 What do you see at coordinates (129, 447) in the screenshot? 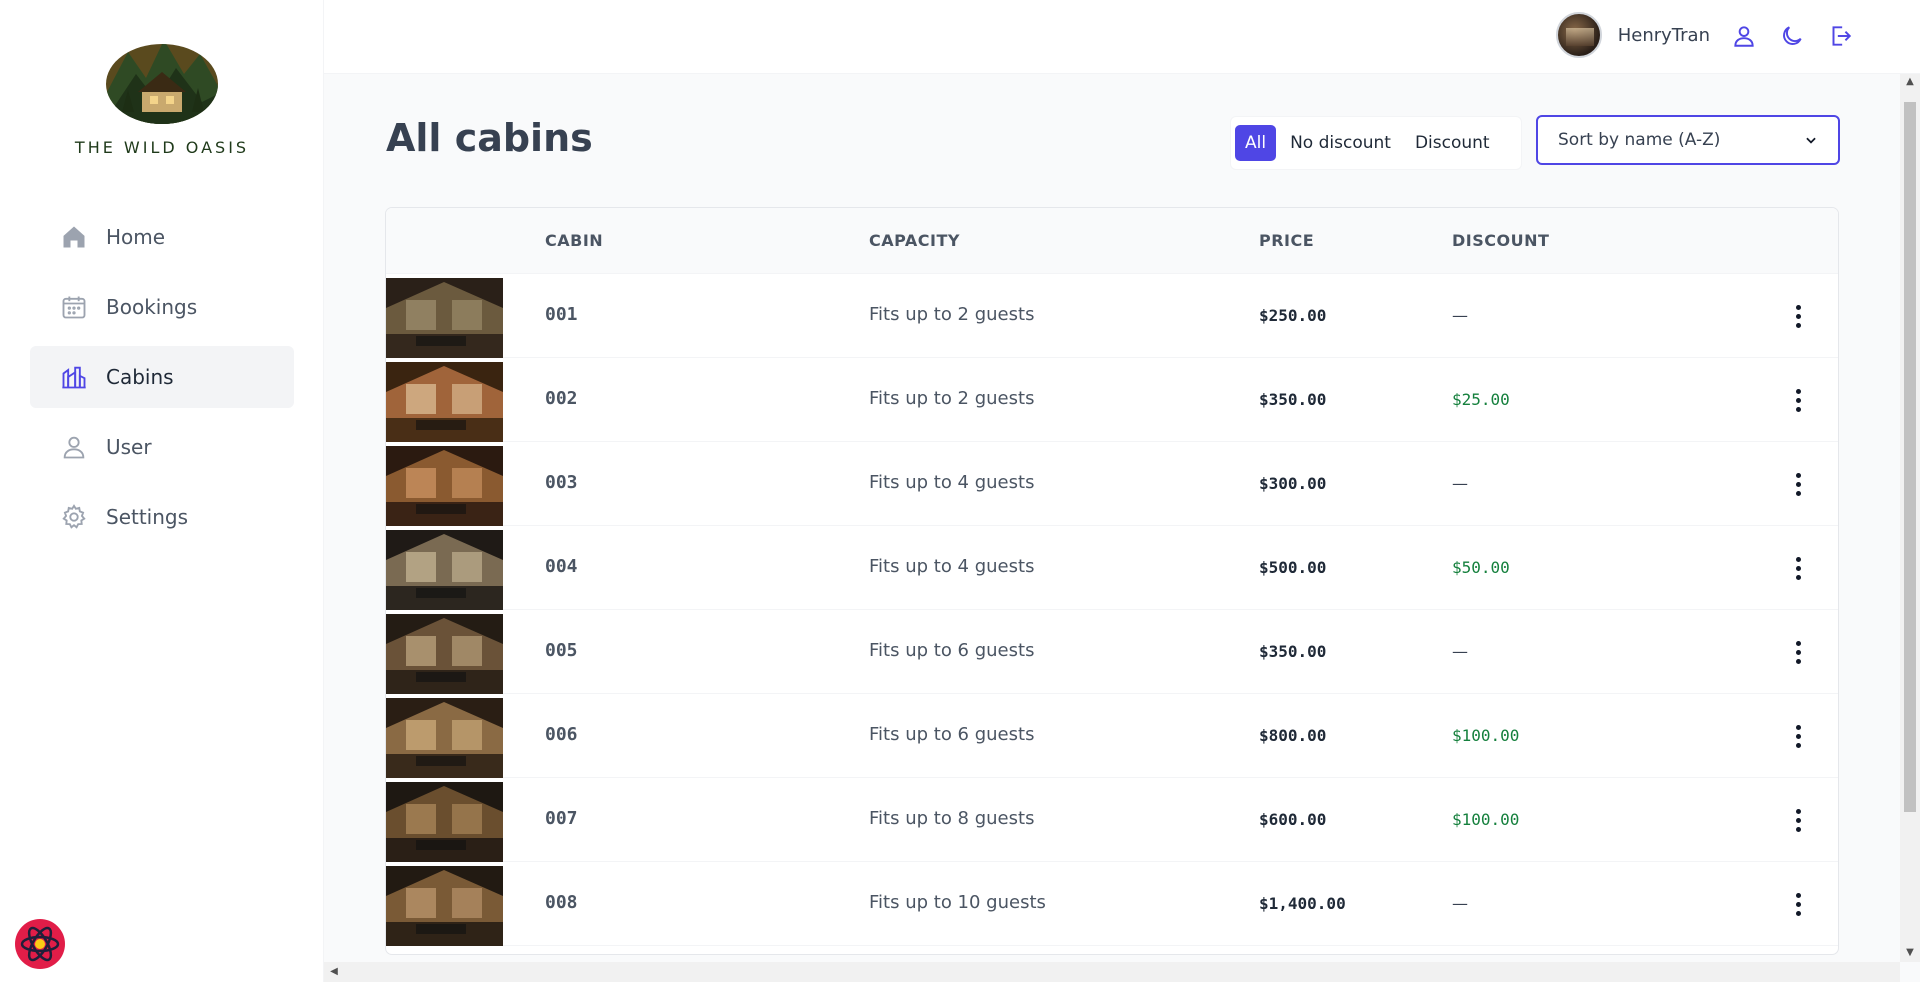
I see `nav-label-user: User` at bounding box center [129, 447].